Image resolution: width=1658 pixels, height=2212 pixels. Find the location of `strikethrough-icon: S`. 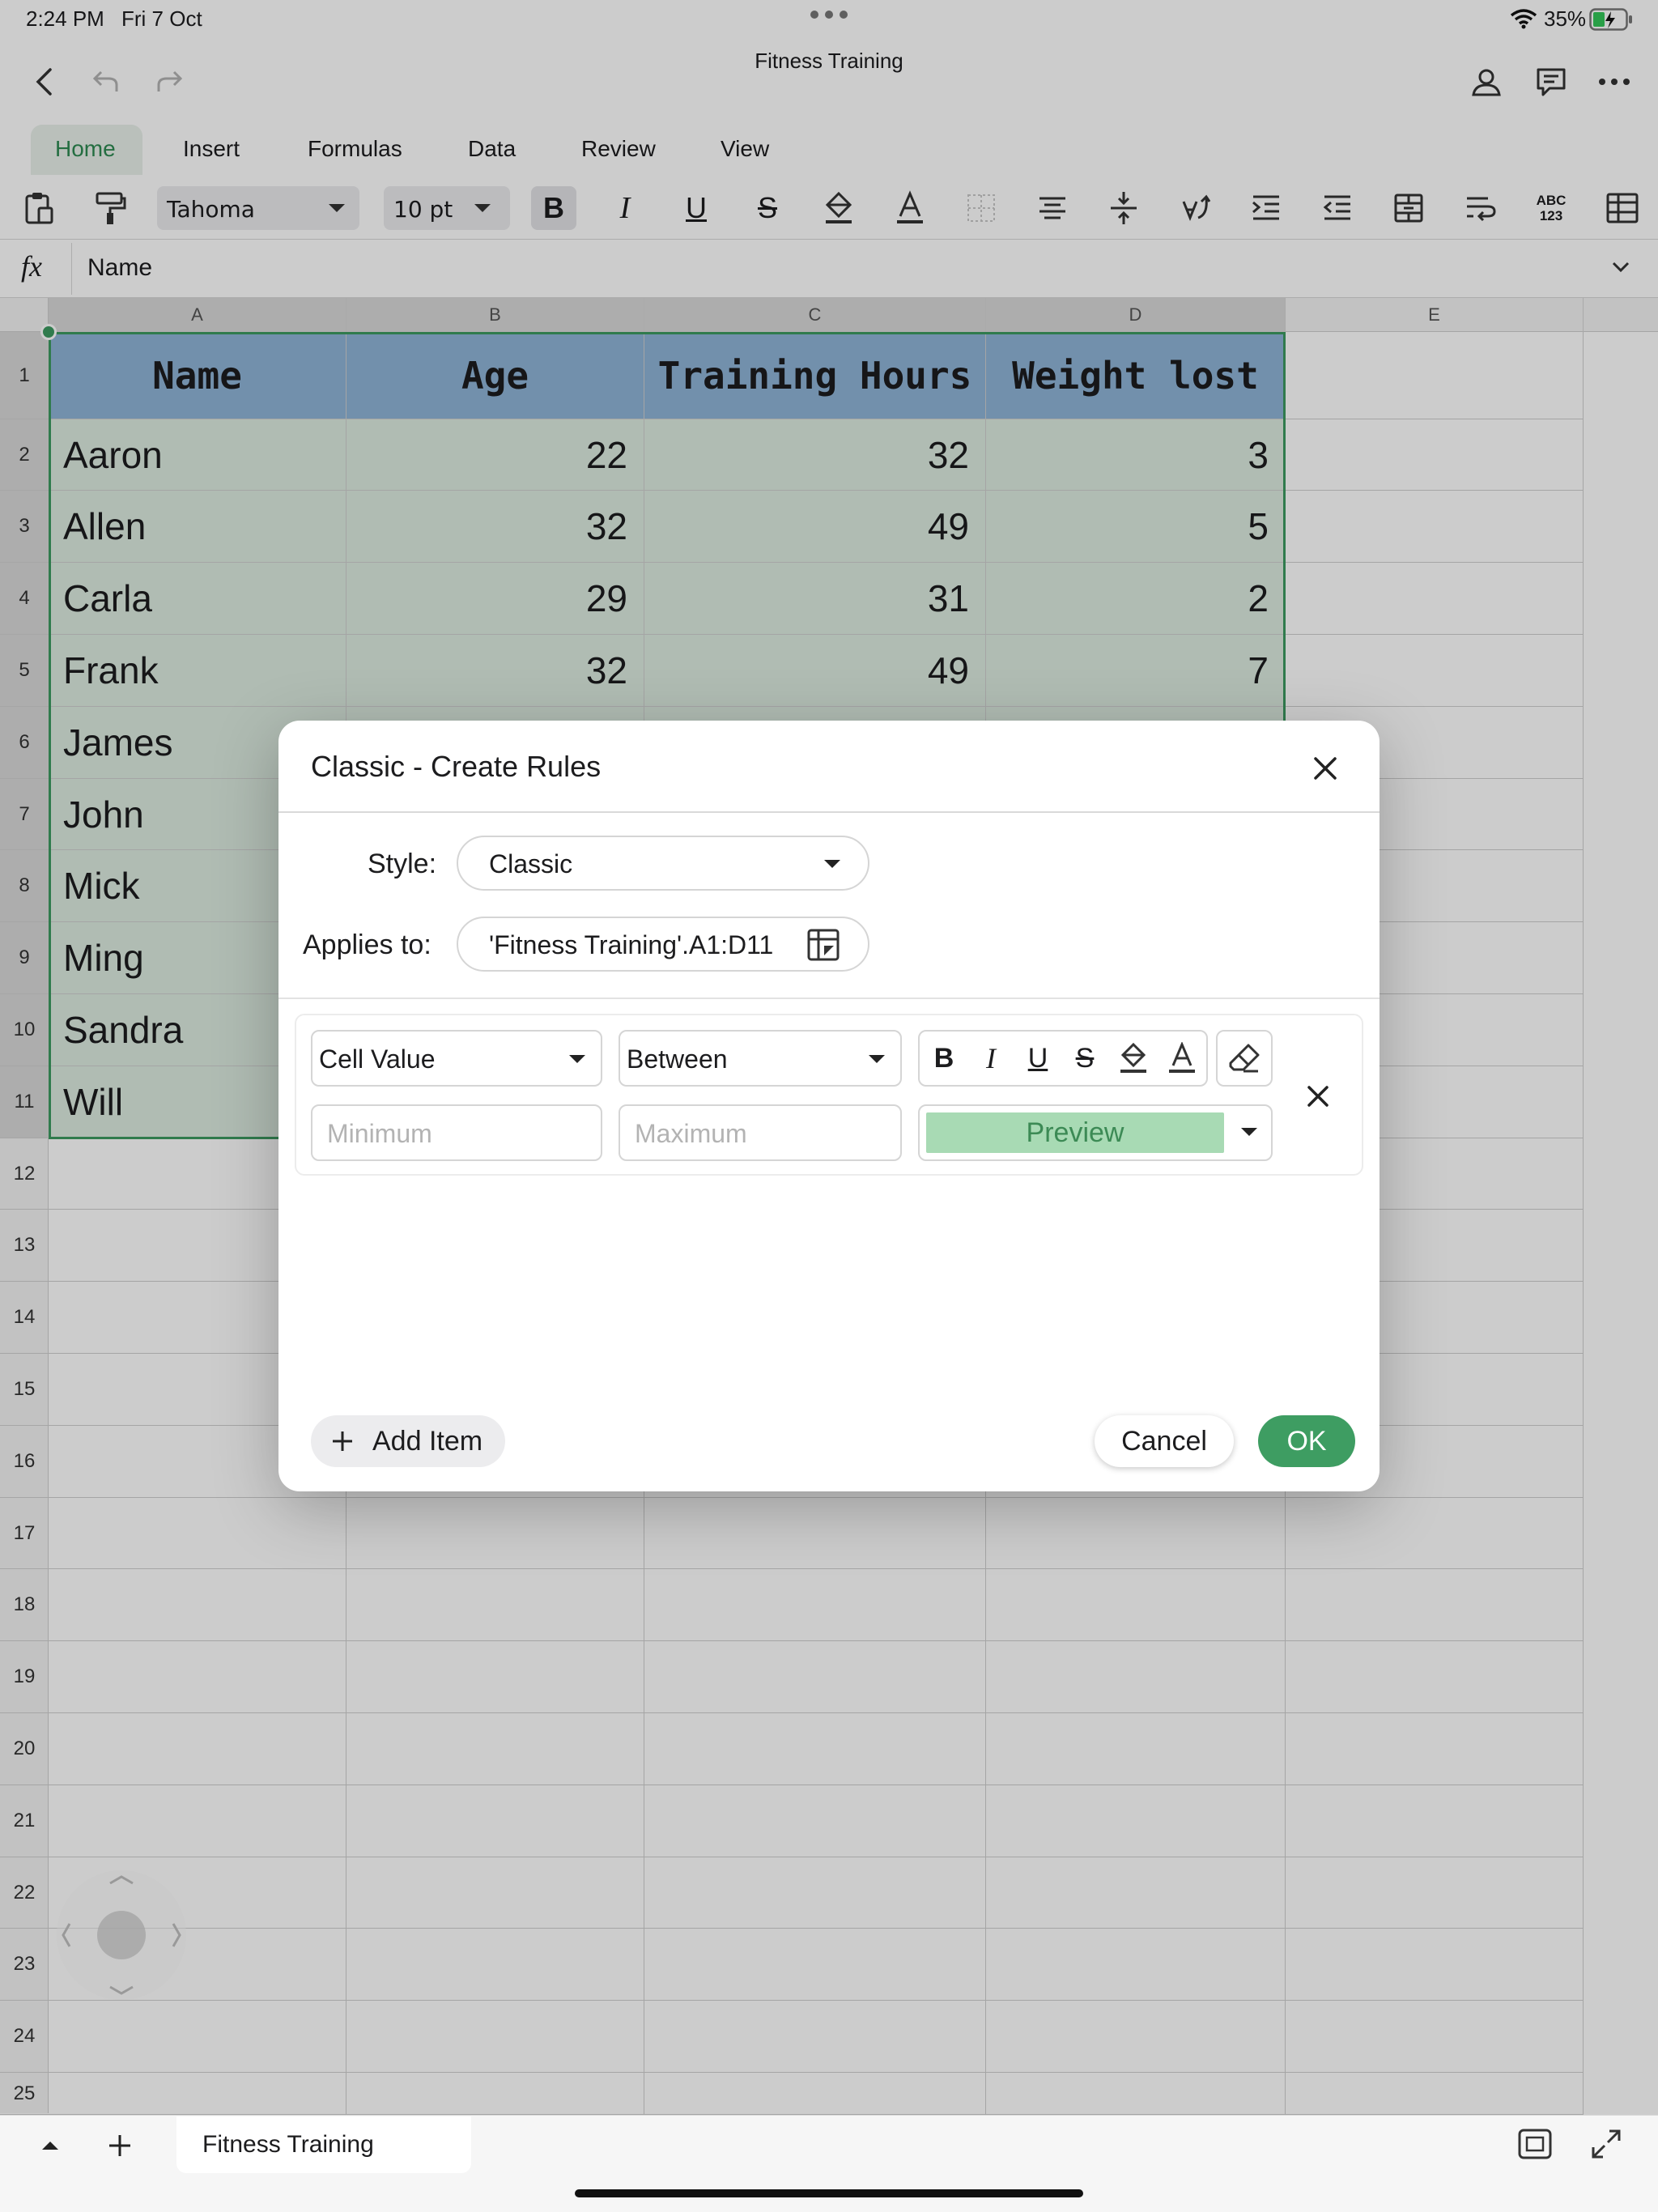

strikethrough-icon: S is located at coordinates (1085, 1058).